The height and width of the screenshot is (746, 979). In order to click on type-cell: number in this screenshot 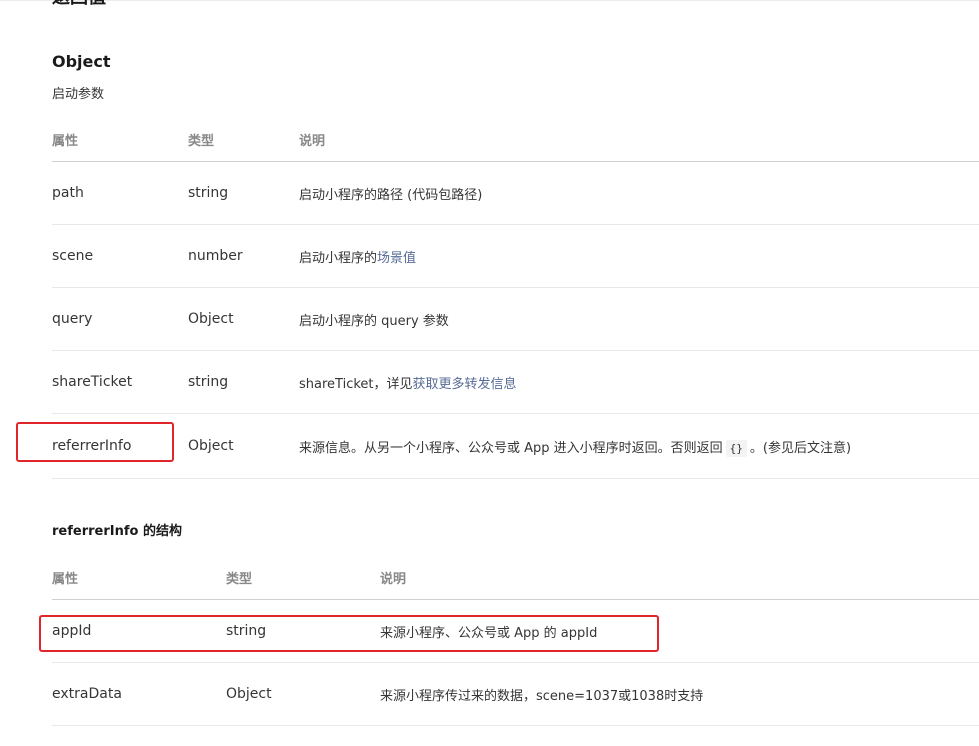, I will do `click(243, 256)`.